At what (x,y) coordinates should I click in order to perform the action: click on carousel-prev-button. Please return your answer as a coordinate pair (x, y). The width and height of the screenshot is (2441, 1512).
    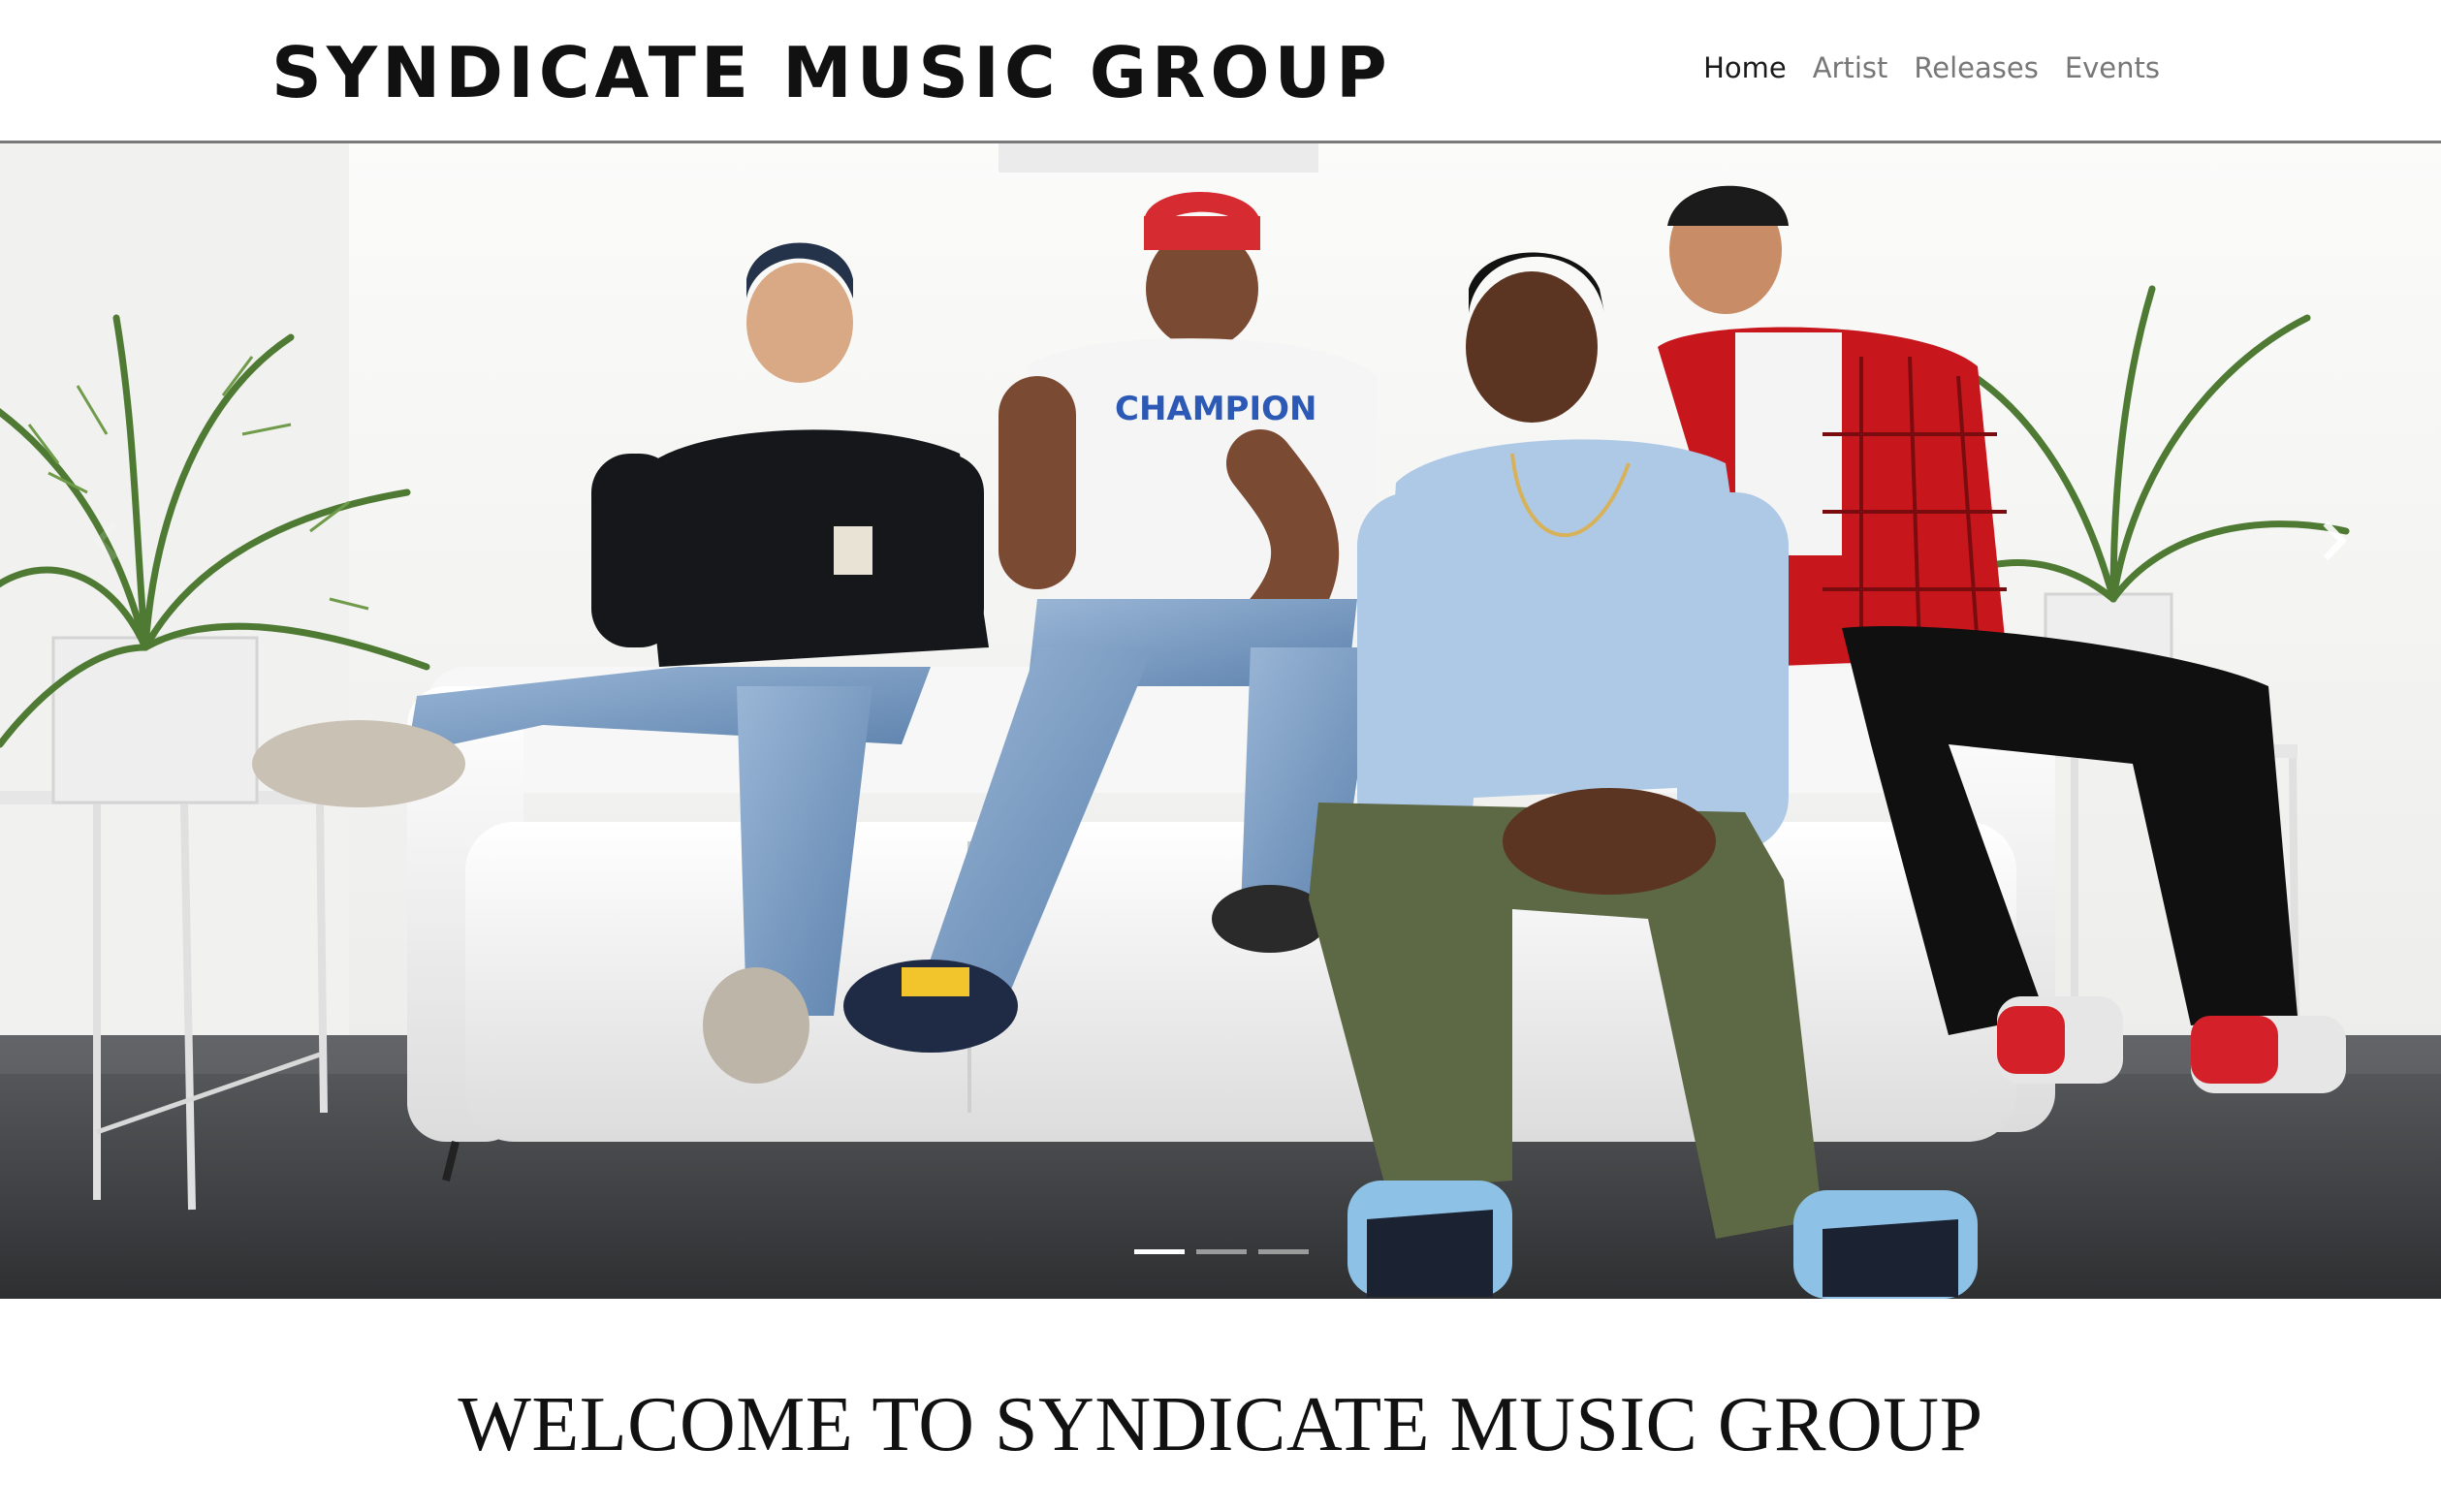
    Looking at the image, I should click on (107, 541).